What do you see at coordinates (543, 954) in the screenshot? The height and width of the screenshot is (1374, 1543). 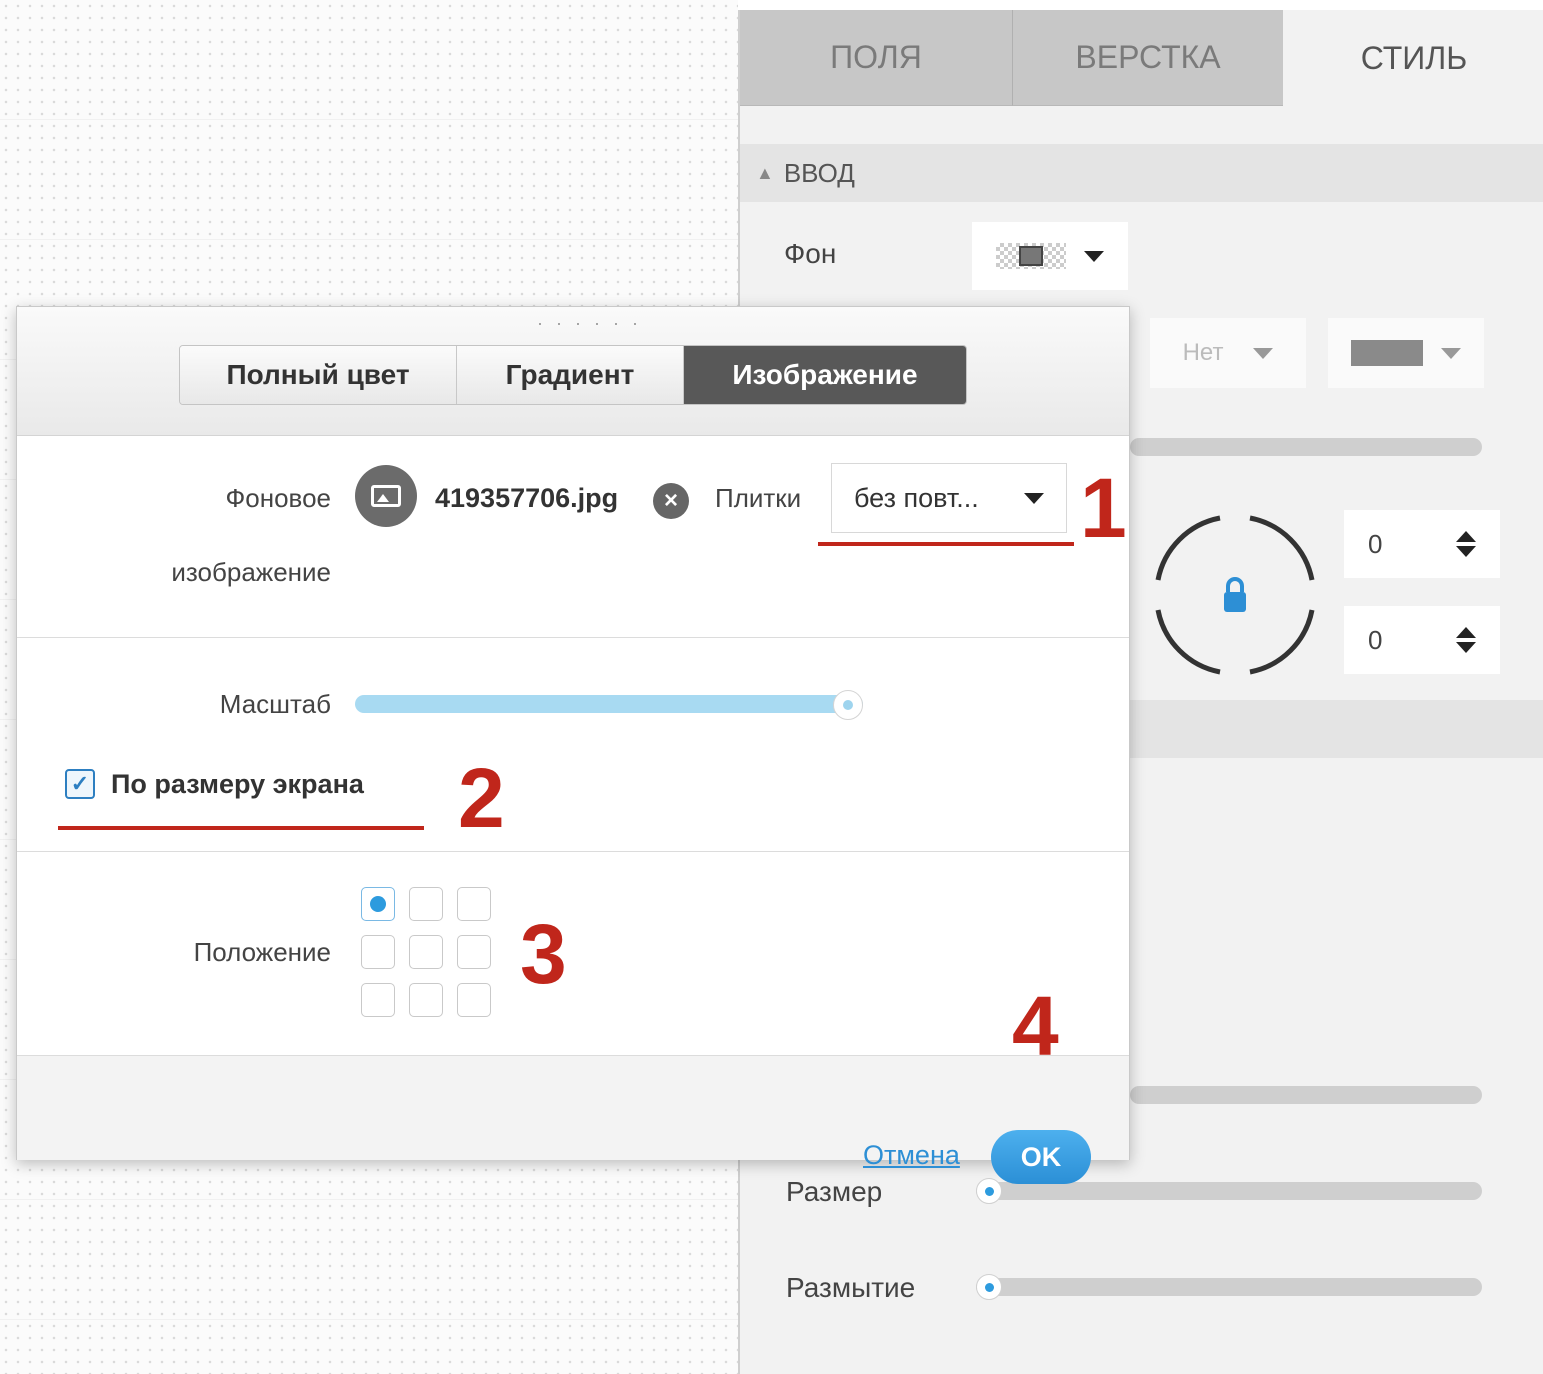 I see `annotation-3: 3` at bounding box center [543, 954].